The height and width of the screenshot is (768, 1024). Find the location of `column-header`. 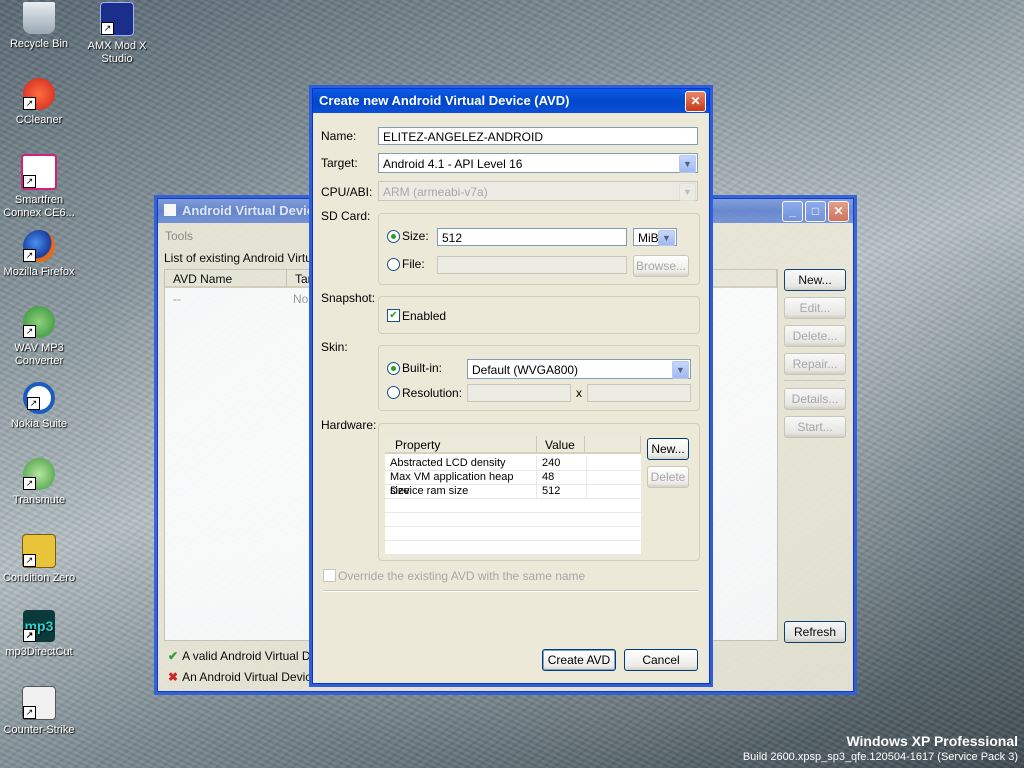

column-header is located at coordinates (613, 445).